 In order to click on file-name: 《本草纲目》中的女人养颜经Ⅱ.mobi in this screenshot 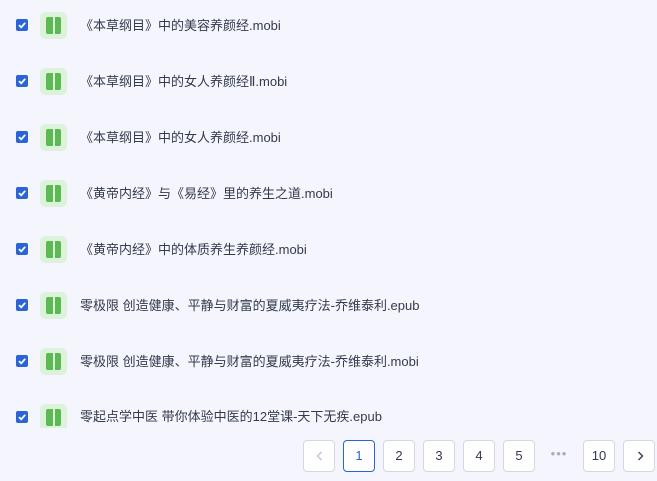, I will do `click(183, 82)`.